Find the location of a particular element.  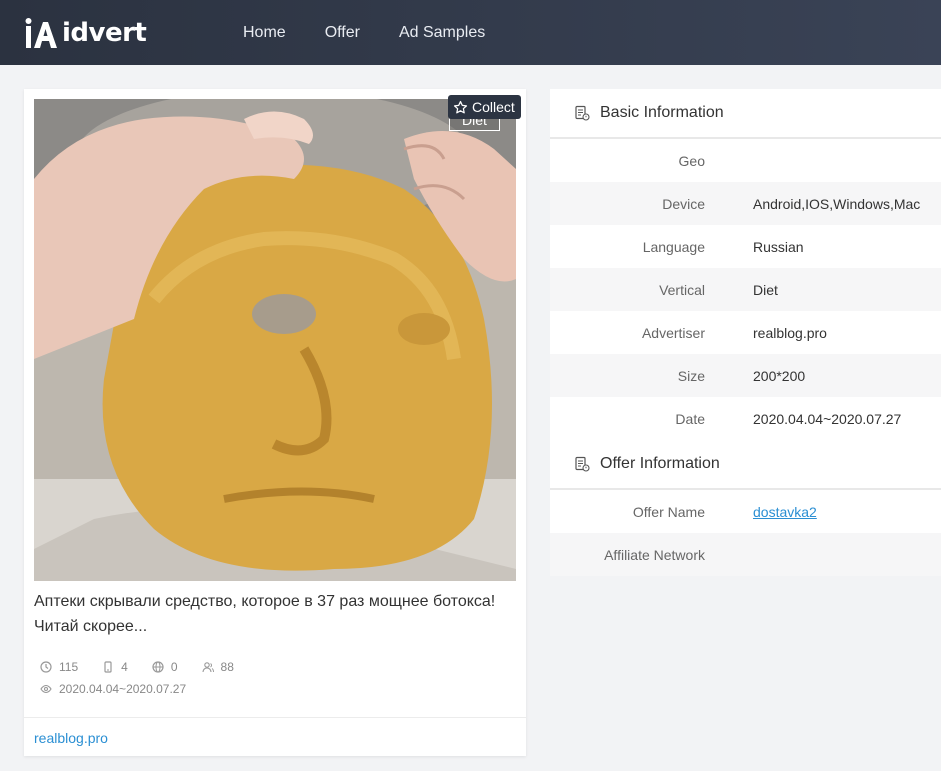

offer-information-header: Offer Information is located at coordinates (745, 465).